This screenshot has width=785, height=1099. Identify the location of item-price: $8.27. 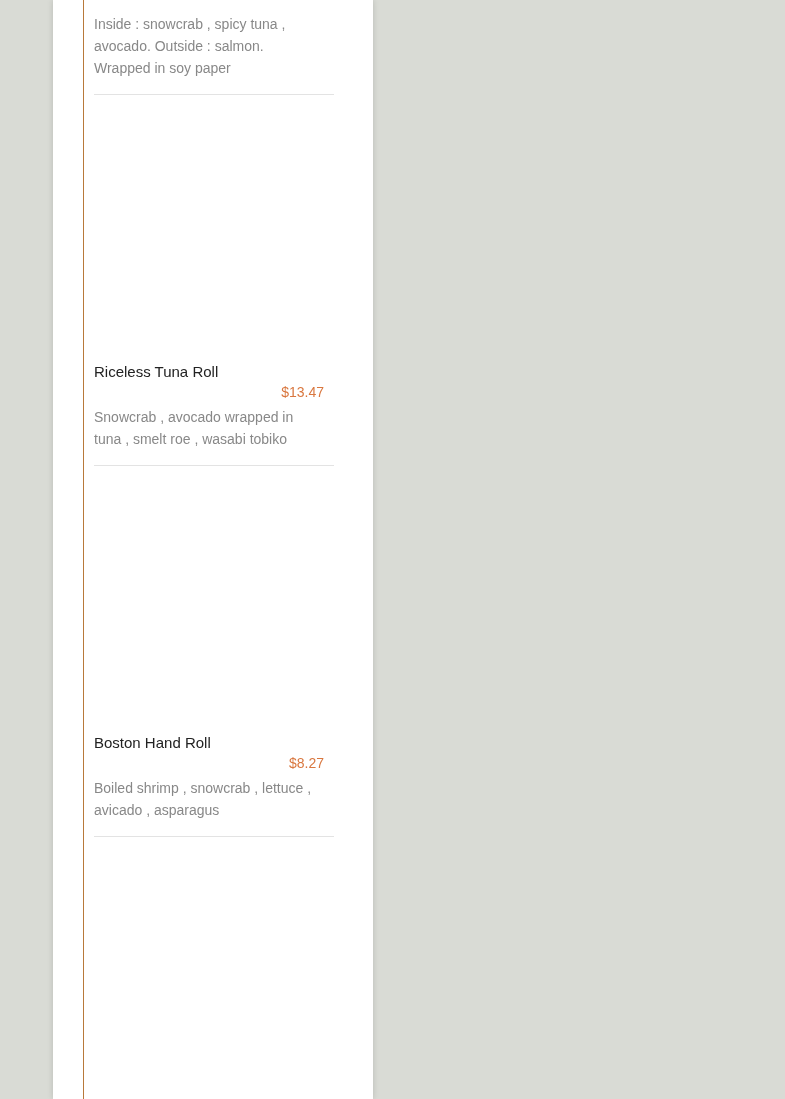
(306, 763).